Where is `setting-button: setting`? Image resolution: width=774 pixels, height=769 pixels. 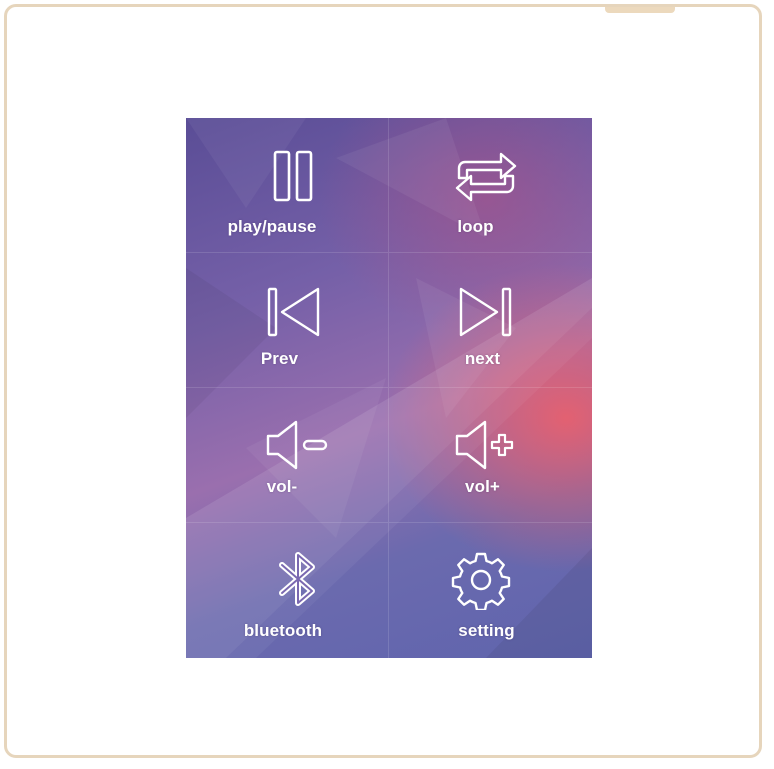
setting-button: setting is located at coordinates (490, 590).